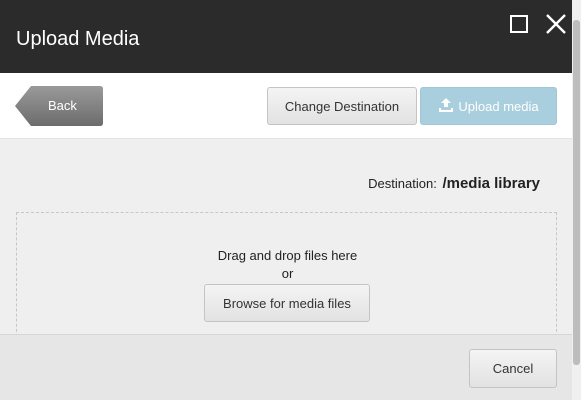 The width and height of the screenshot is (581, 400). I want to click on back-button-label: Back, so click(62, 105).